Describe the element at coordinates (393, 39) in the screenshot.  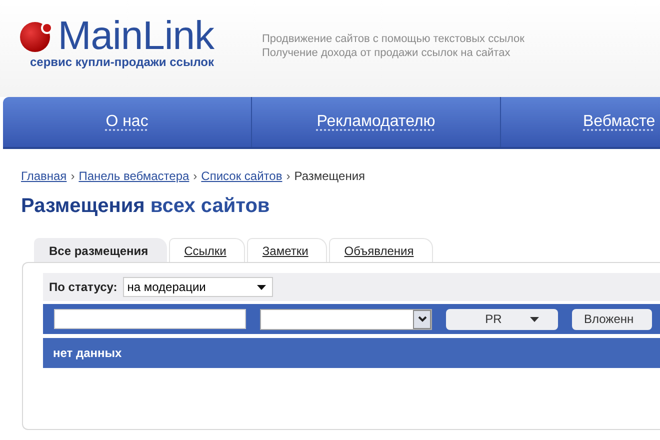
I see `slogan-text: Продвижение сайтов с помощью текстовых ссылок` at that location.